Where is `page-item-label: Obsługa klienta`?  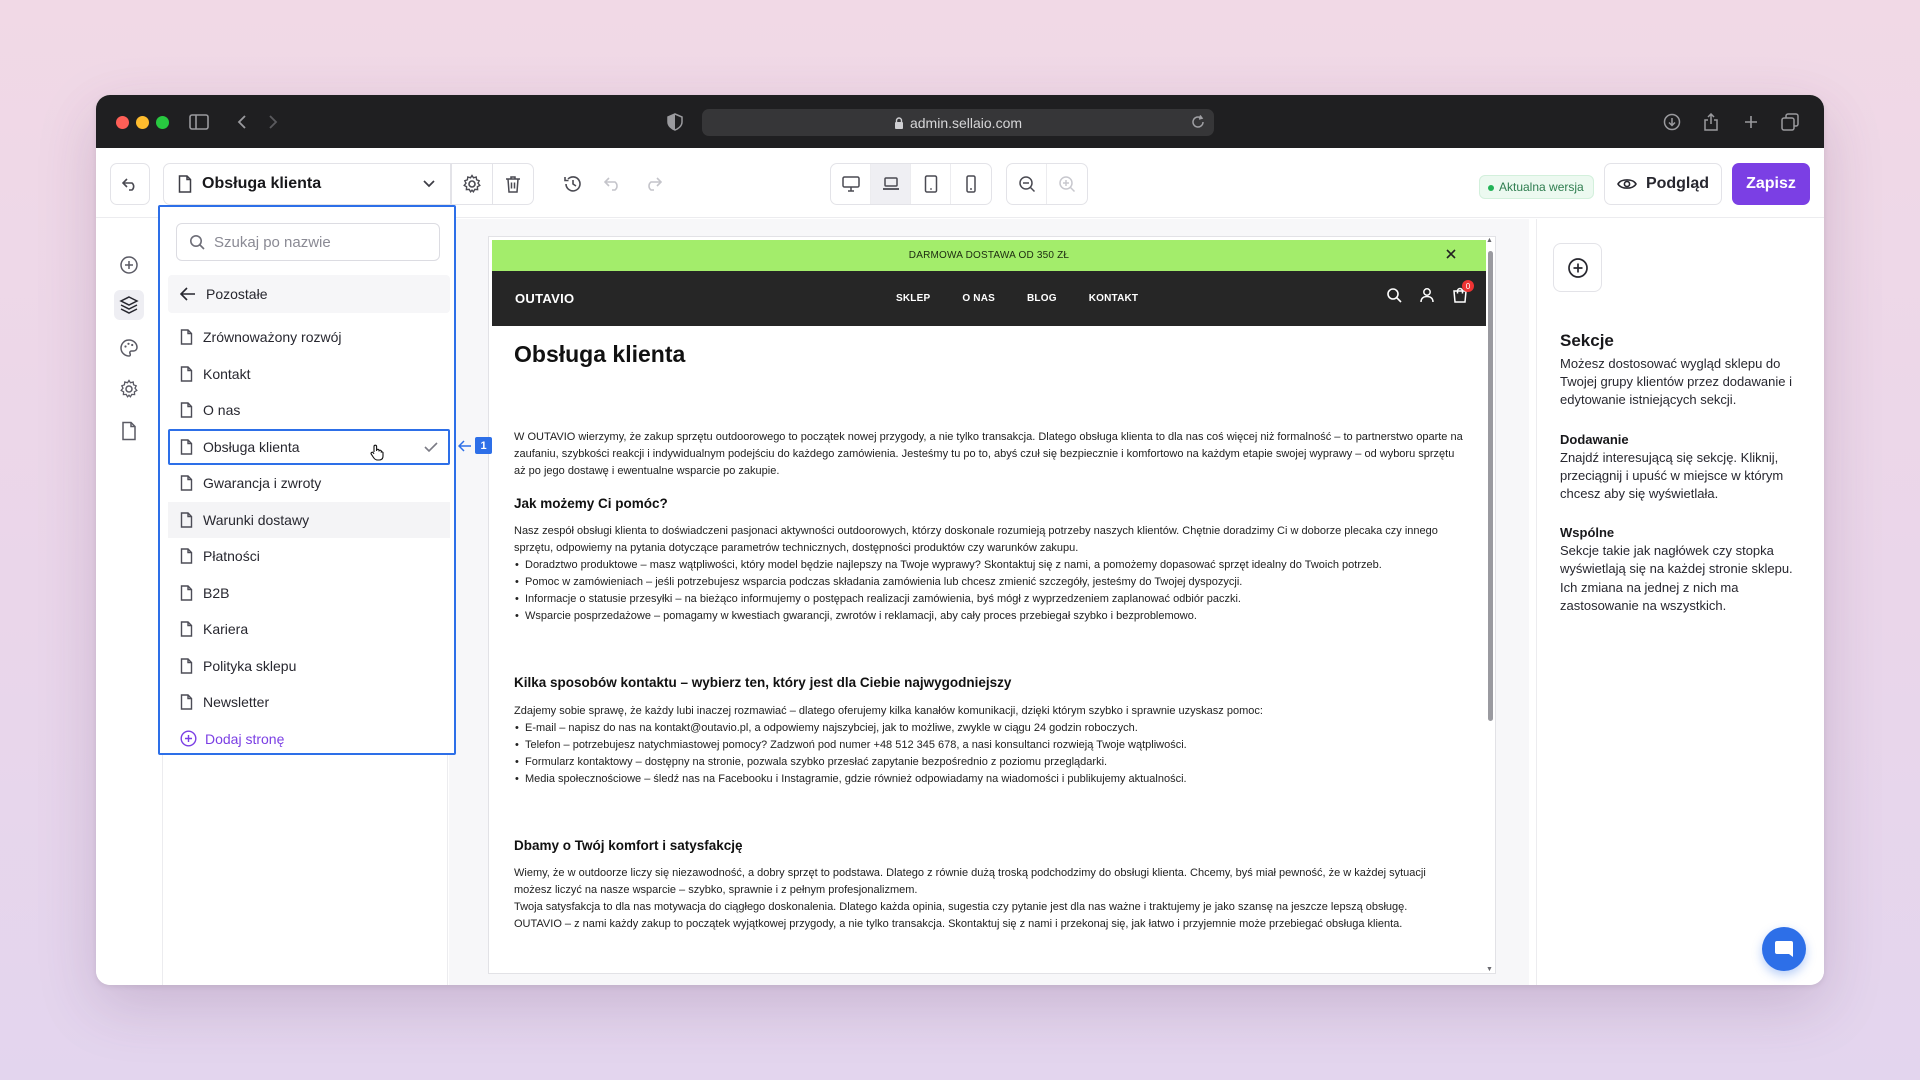 page-item-label: Obsługa klienta is located at coordinates (251, 446).